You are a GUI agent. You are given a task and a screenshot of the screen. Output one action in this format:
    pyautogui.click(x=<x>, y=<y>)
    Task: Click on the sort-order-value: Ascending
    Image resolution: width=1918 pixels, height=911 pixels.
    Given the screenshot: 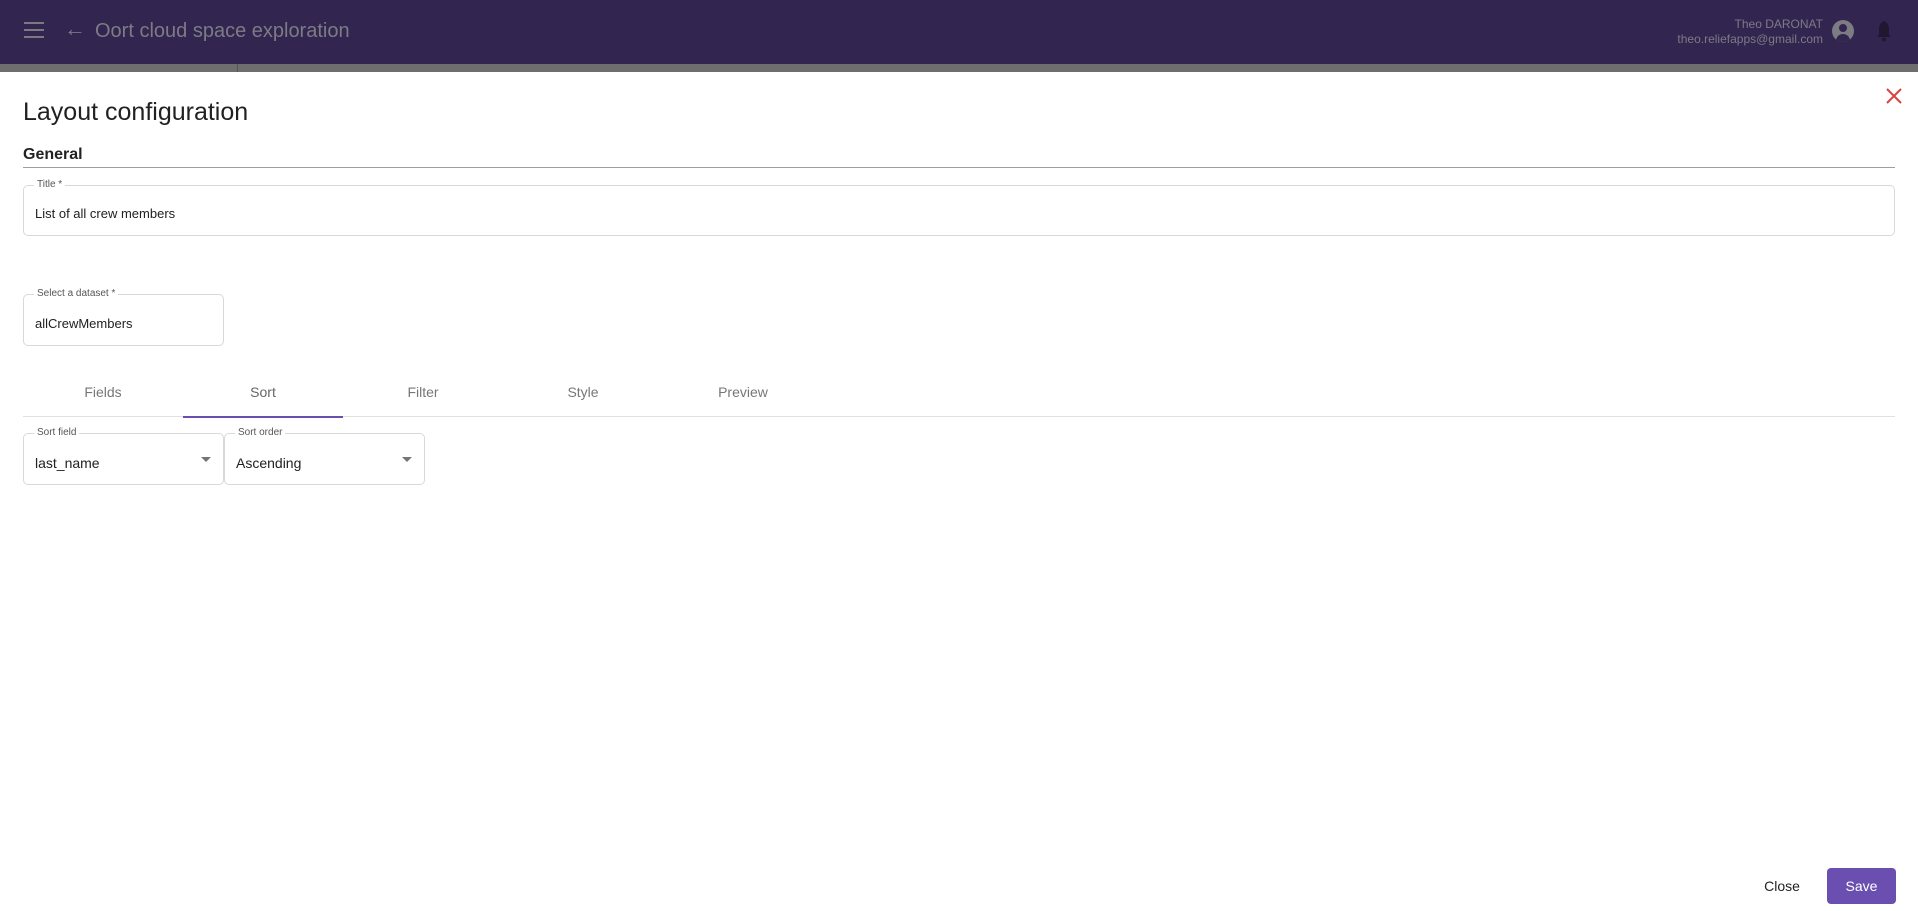 What is the action you would take?
    pyautogui.click(x=268, y=463)
    